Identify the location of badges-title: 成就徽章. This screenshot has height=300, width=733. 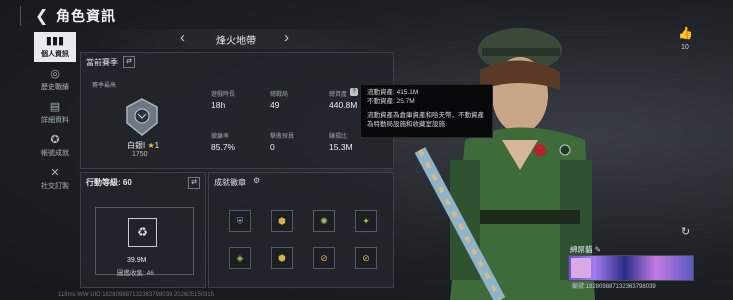
(230, 182).